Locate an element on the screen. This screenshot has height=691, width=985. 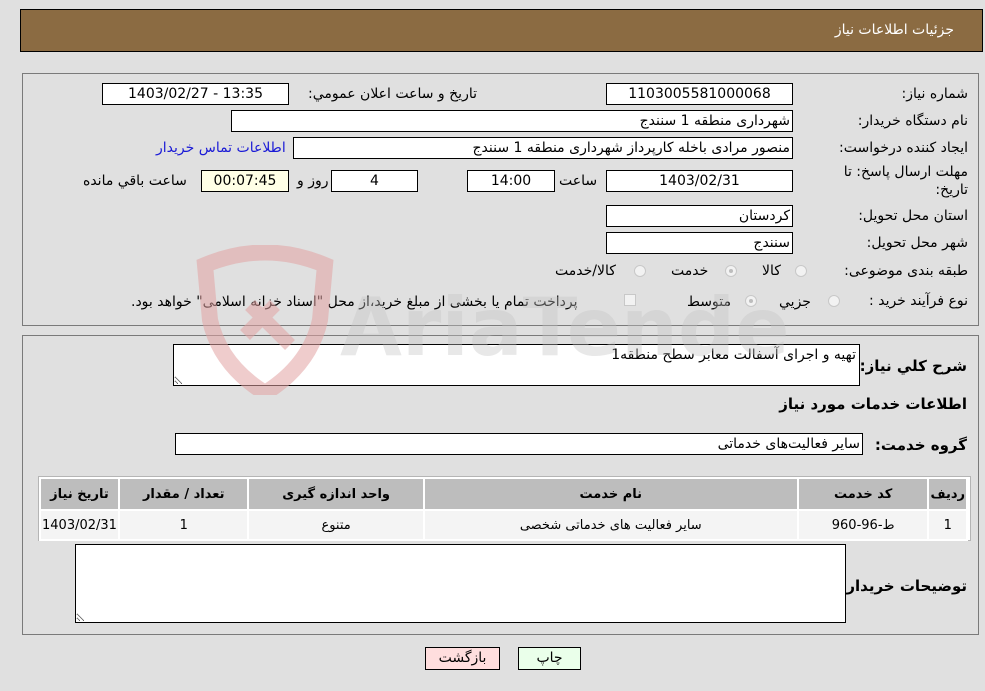
col-quantity: تعداد / مقدار is located at coordinates (183, 494).